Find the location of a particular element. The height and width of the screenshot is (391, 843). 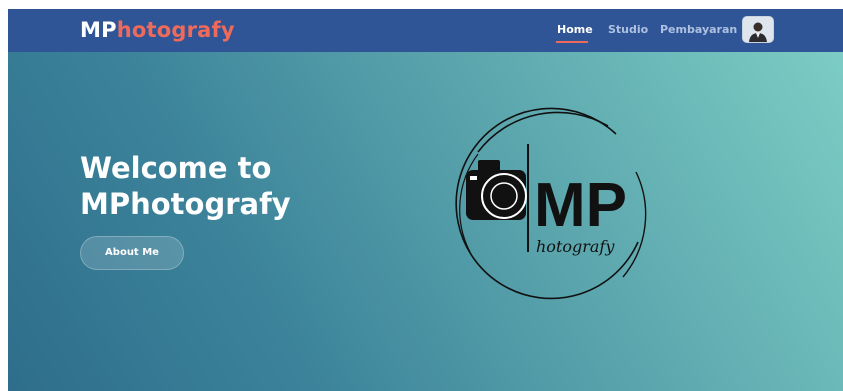

mphotografy-logo: MP hotografy is located at coordinates (551, 203).